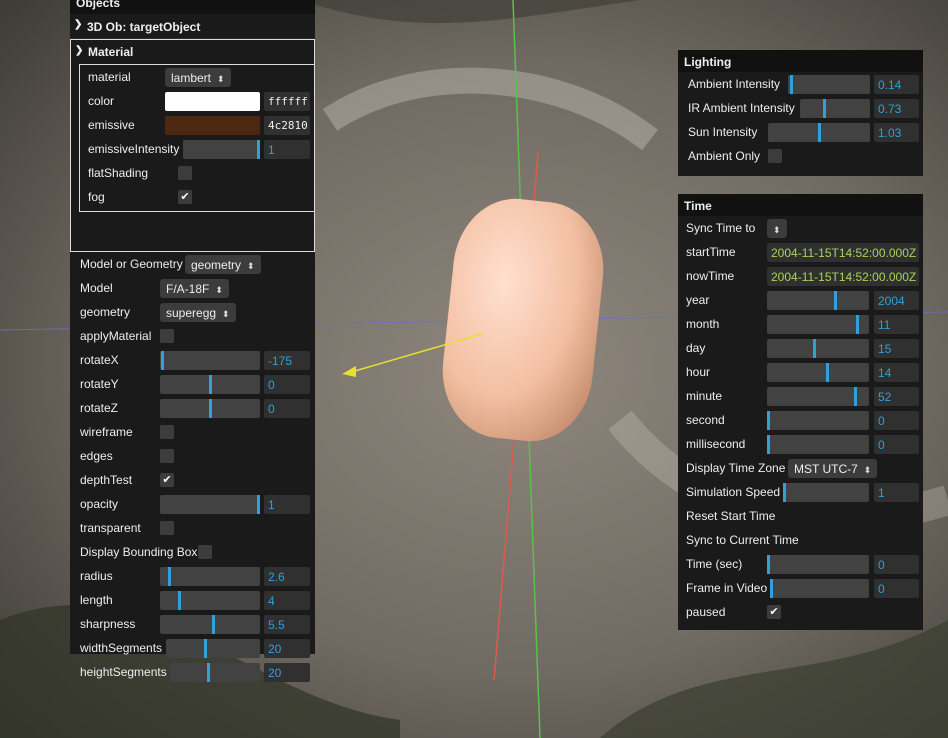 This screenshot has height=738, width=948. What do you see at coordinates (835, 108) in the screenshot?
I see `ir-ambient-intensity-slider` at bounding box center [835, 108].